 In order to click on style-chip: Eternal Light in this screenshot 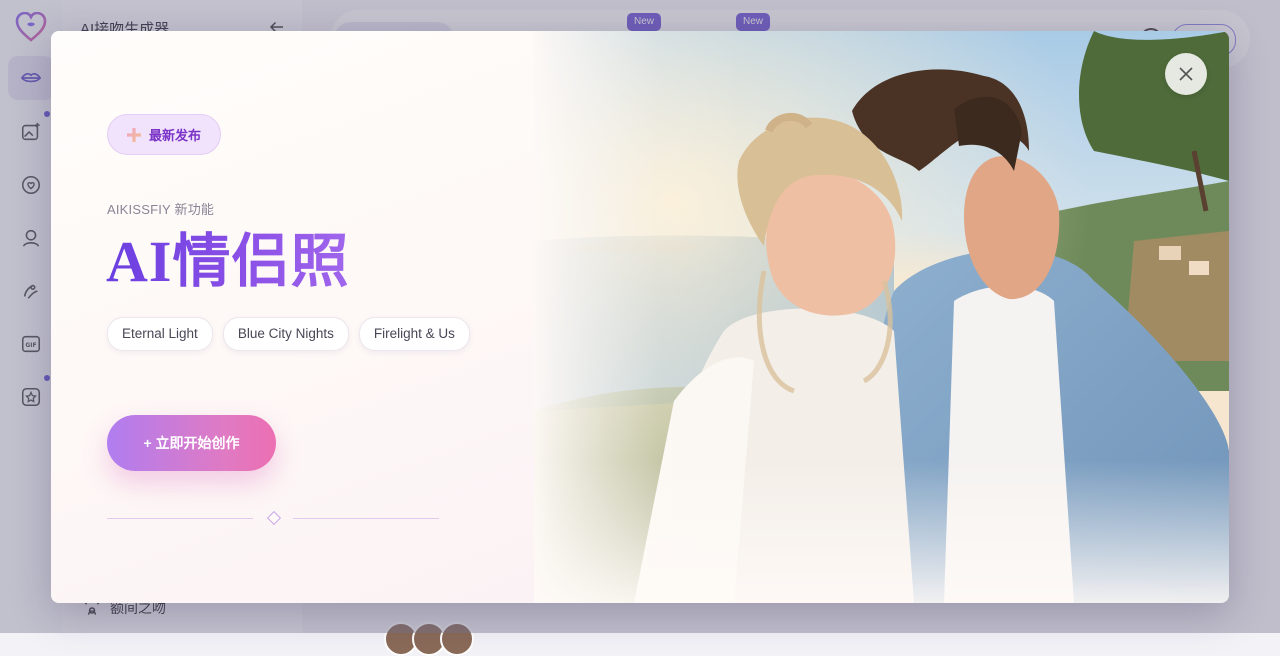, I will do `click(160, 334)`.